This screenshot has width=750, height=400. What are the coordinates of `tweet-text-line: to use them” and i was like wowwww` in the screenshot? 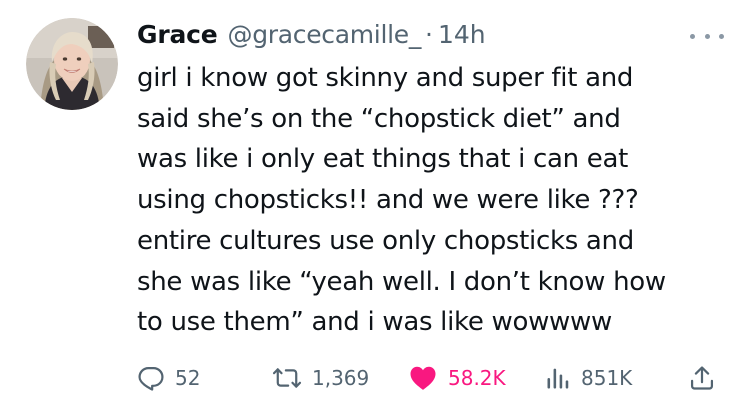 It's located at (374, 322).